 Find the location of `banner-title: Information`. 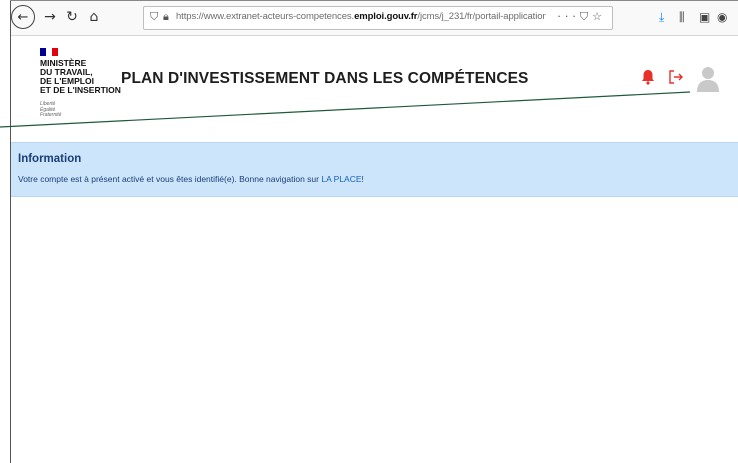

banner-title: Information is located at coordinates (50, 159).